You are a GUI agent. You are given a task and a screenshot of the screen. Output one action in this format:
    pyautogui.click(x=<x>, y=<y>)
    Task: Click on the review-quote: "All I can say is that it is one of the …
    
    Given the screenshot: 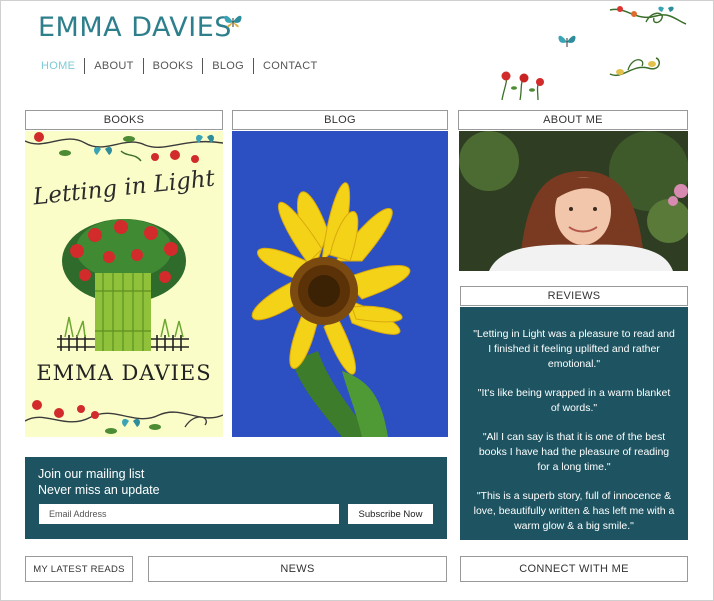 What is the action you would take?
    pyautogui.click(x=574, y=452)
    